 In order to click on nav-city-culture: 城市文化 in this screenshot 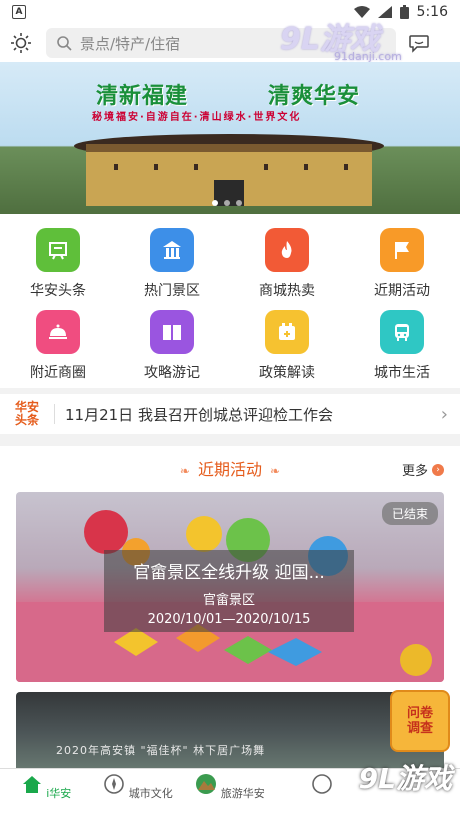, I will do `click(138, 792)`.